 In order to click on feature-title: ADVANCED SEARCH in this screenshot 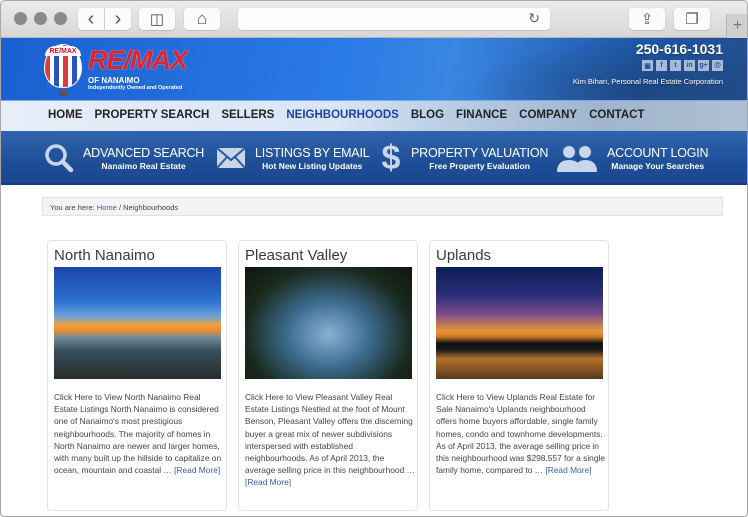, I will do `click(144, 152)`.